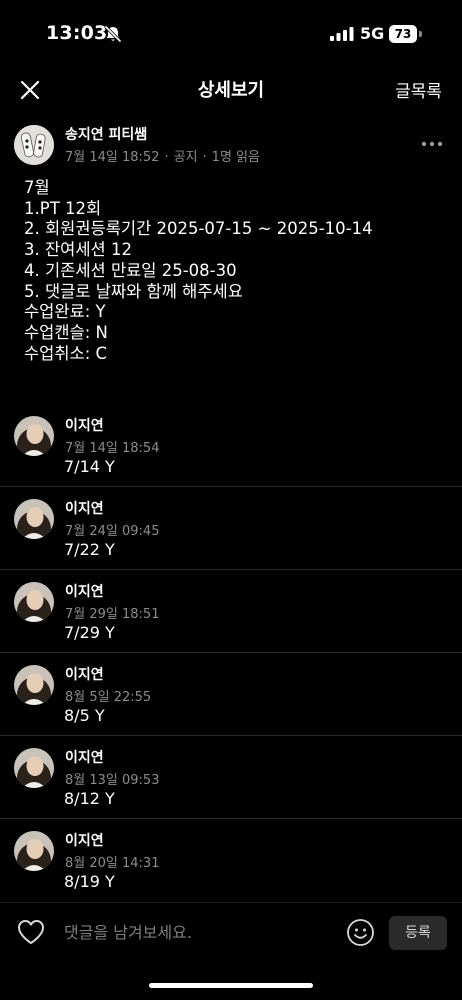  Describe the element at coordinates (63, 208) in the screenshot. I see `post-body-line: 1.PT 12회` at that location.